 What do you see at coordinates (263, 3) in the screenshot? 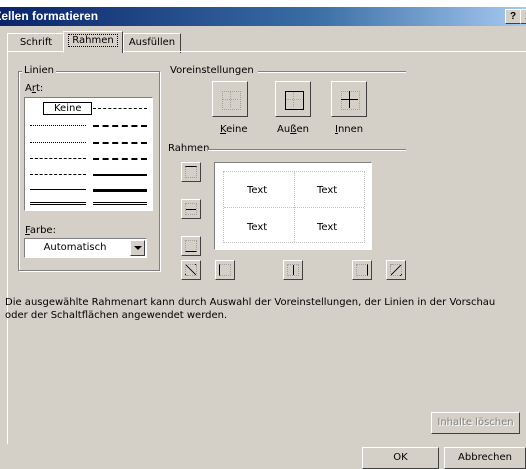
I see `top-strip` at bounding box center [263, 3].